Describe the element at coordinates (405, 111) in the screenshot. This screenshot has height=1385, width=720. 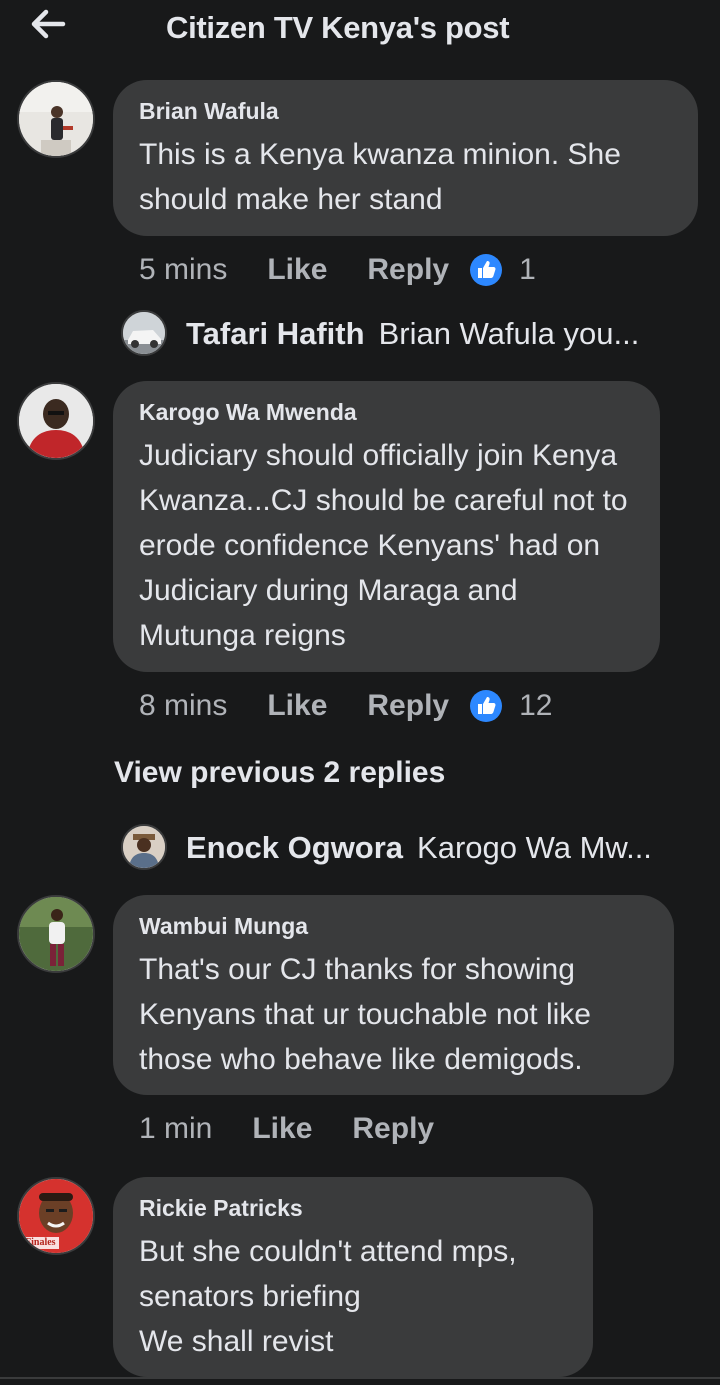
I see `comment-author: Brian Wafula` at that location.